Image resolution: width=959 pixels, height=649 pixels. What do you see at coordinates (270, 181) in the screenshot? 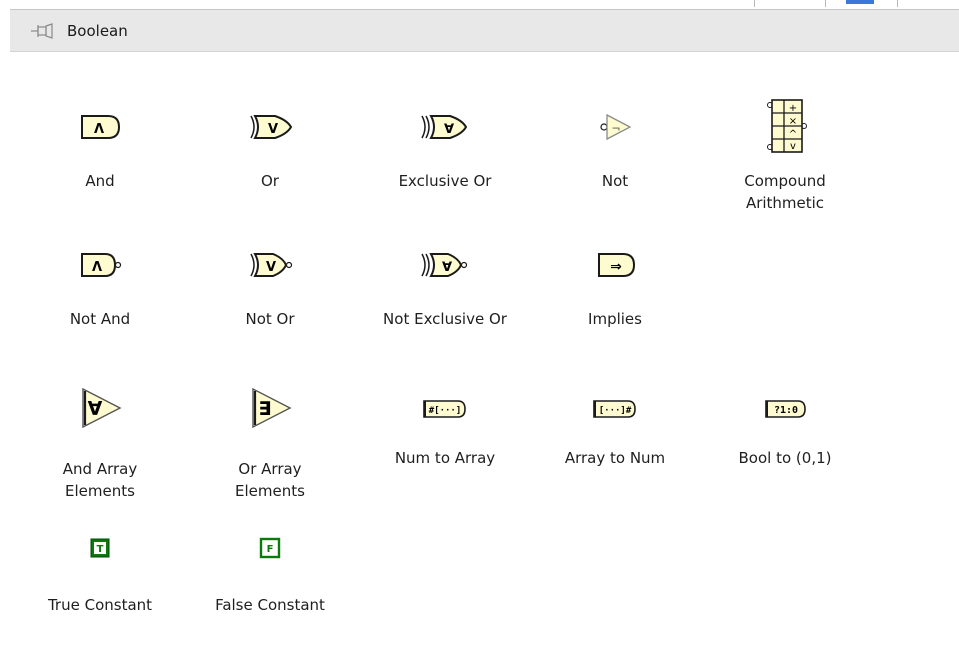
I see `item-label: Or` at bounding box center [270, 181].